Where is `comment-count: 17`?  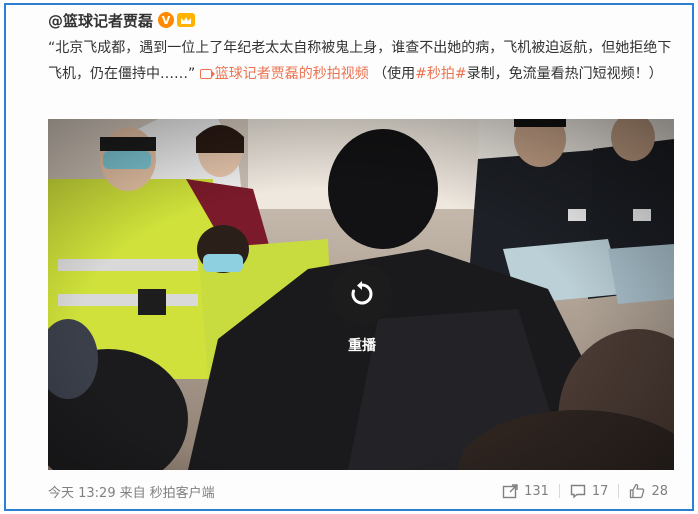
comment-count: 17 is located at coordinates (600, 491).